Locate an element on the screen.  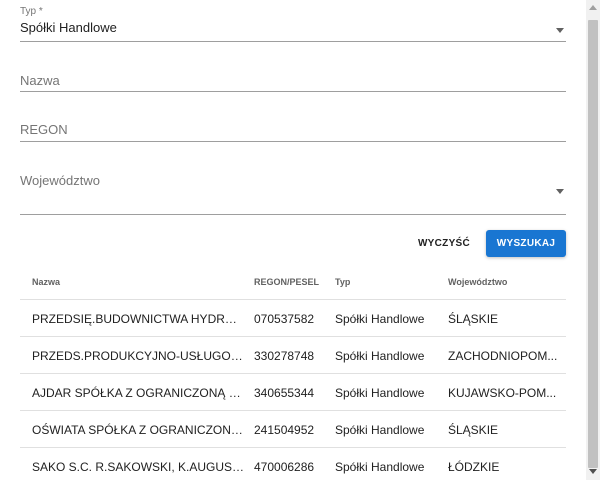
scroll-up-arrow-icon is located at coordinates (593, 7).